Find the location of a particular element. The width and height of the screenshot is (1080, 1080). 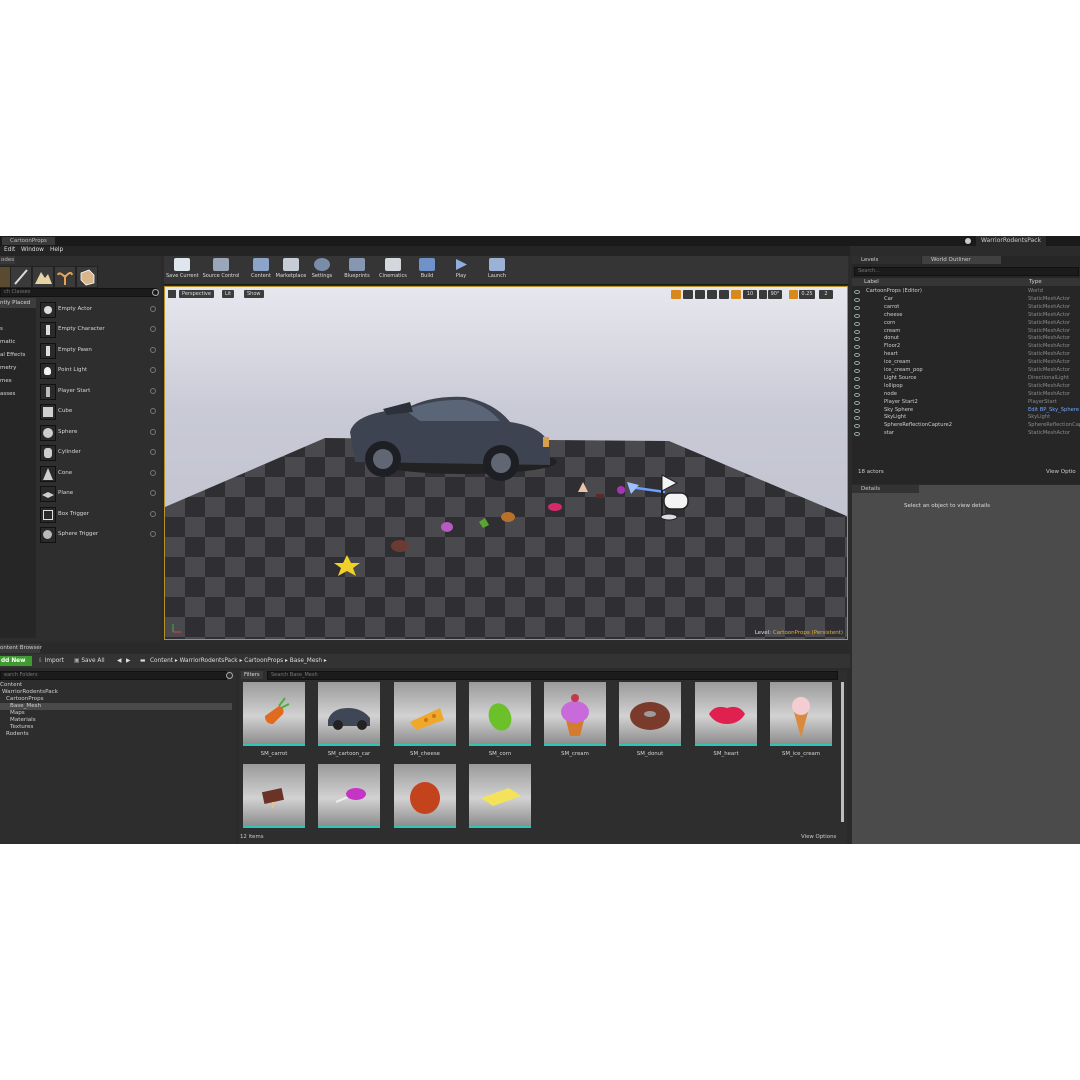

asset-scrollbar is located at coordinates (842, 752).